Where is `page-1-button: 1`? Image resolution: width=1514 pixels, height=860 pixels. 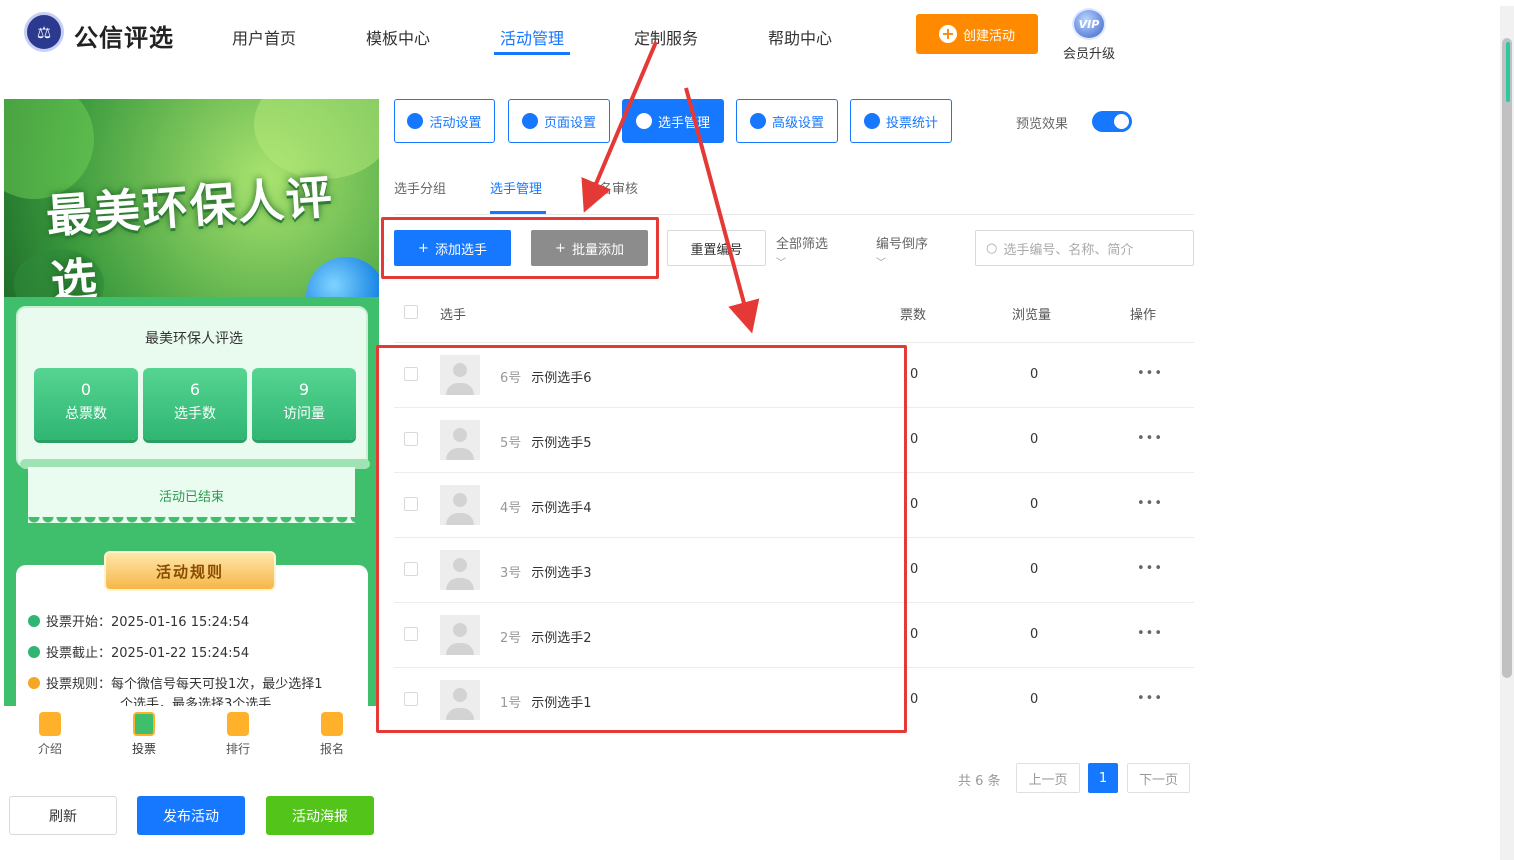 page-1-button: 1 is located at coordinates (1103, 778).